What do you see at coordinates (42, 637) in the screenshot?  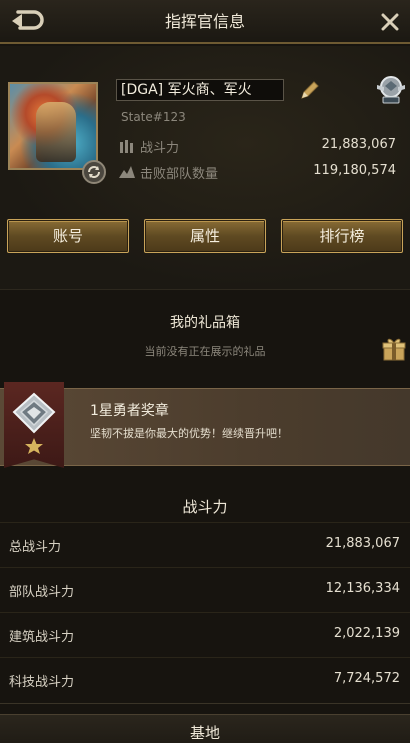 I see `row-label: 建筑战斗力` at bounding box center [42, 637].